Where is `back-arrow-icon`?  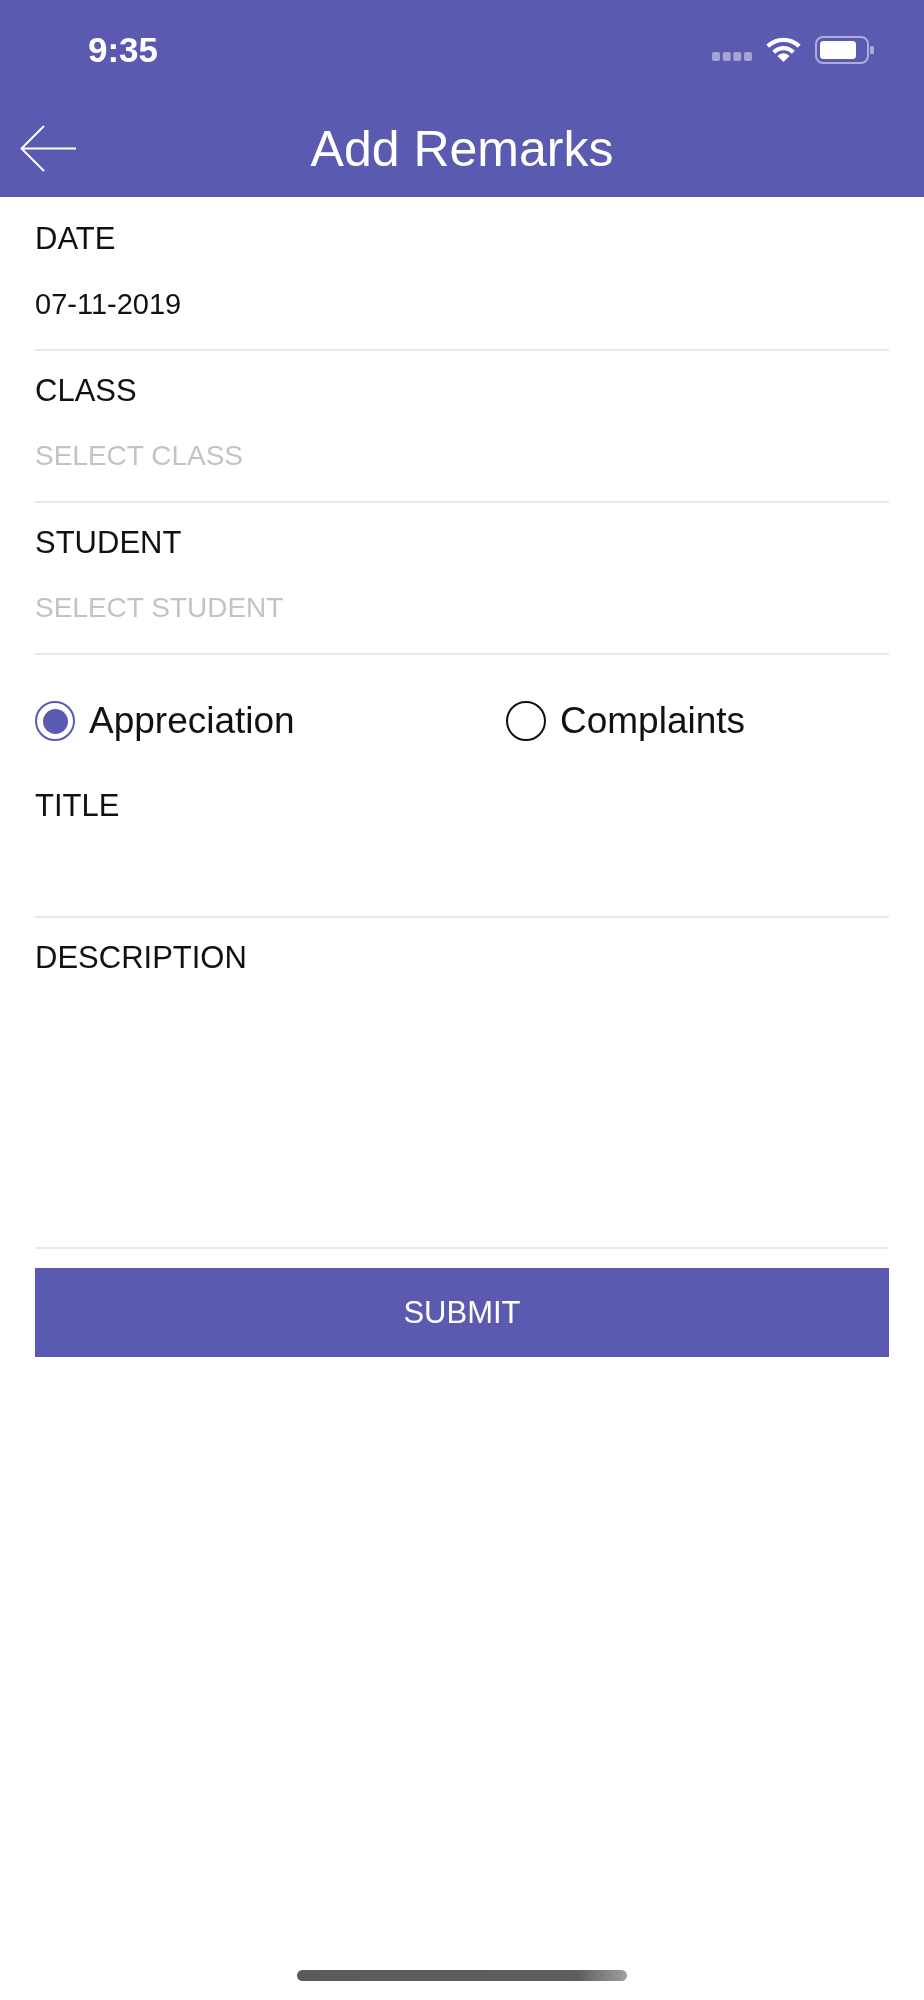
back-arrow-icon is located at coordinates (48, 148).